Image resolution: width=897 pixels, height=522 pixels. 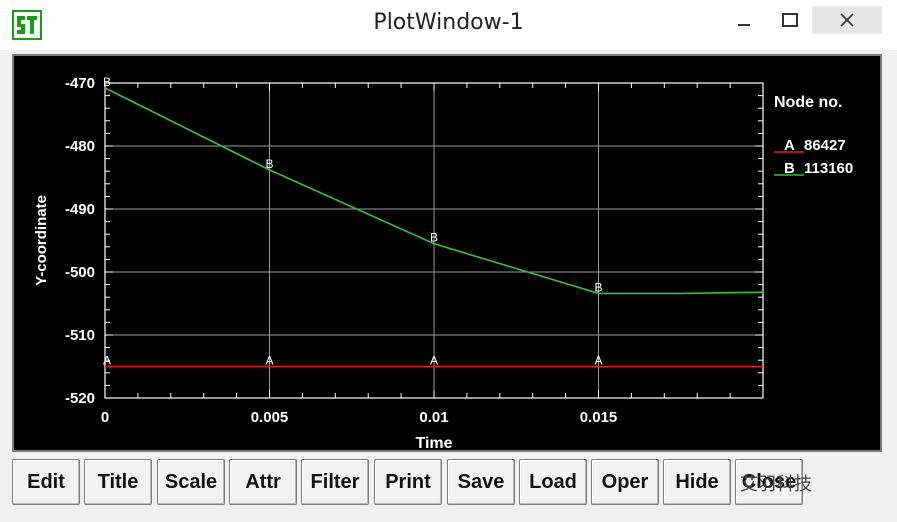 I want to click on x-tick-label: 0.01, so click(x=433, y=417).